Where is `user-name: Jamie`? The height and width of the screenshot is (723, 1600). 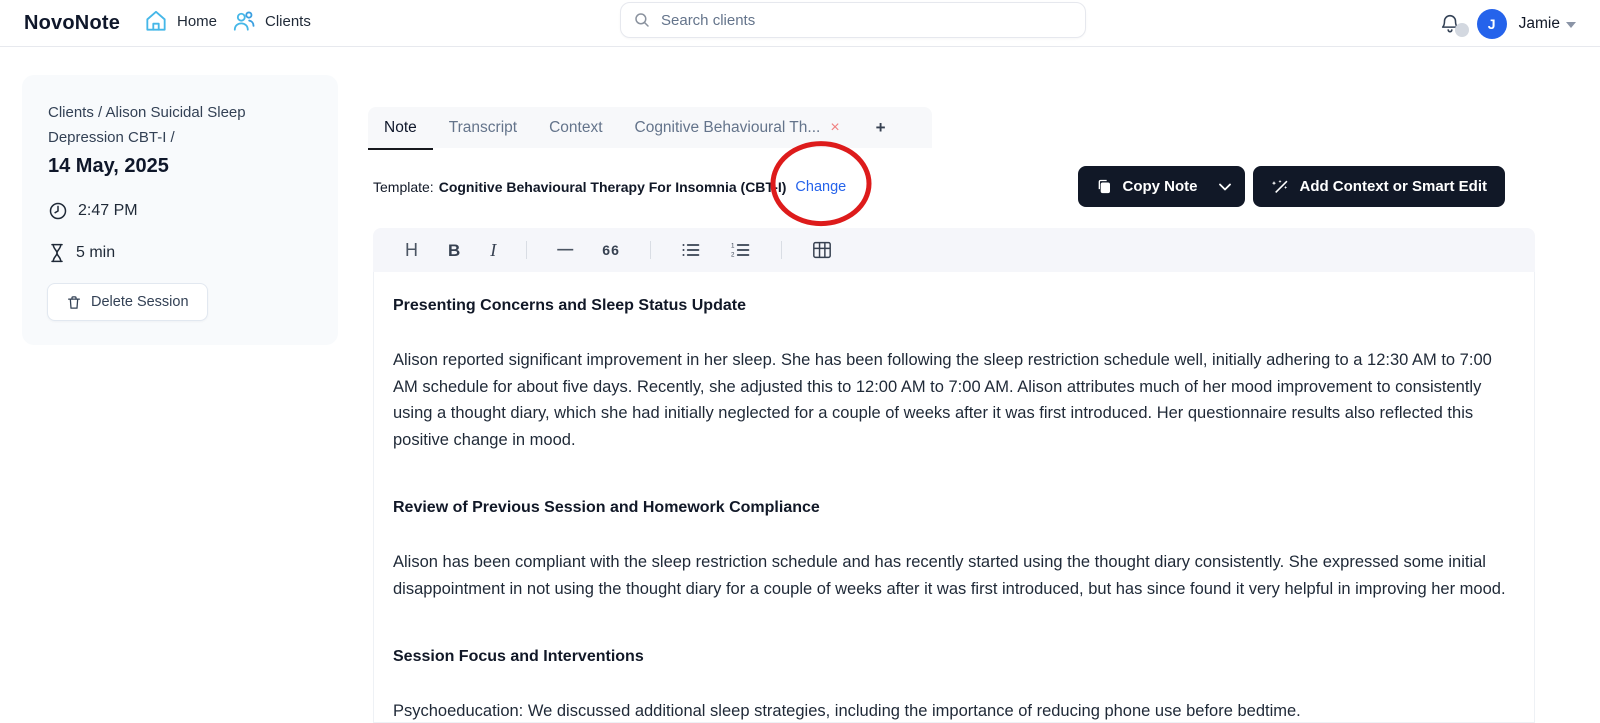
user-name: Jamie is located at coordinates (1539, 23).